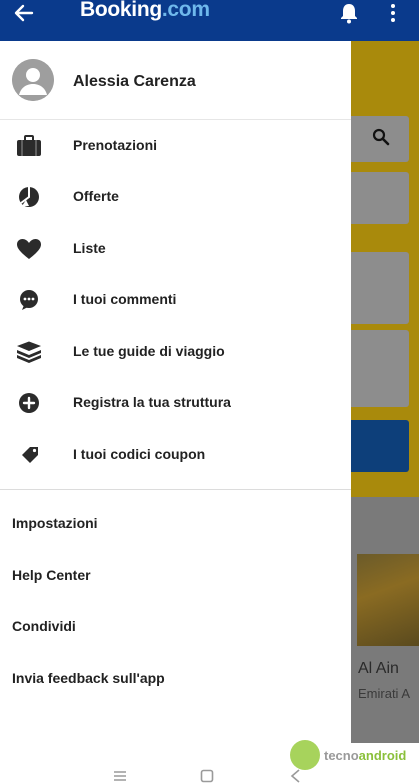 The height and width of the screenshot is (783, 419). I want to click on avatar-icon, so click(33, 80).